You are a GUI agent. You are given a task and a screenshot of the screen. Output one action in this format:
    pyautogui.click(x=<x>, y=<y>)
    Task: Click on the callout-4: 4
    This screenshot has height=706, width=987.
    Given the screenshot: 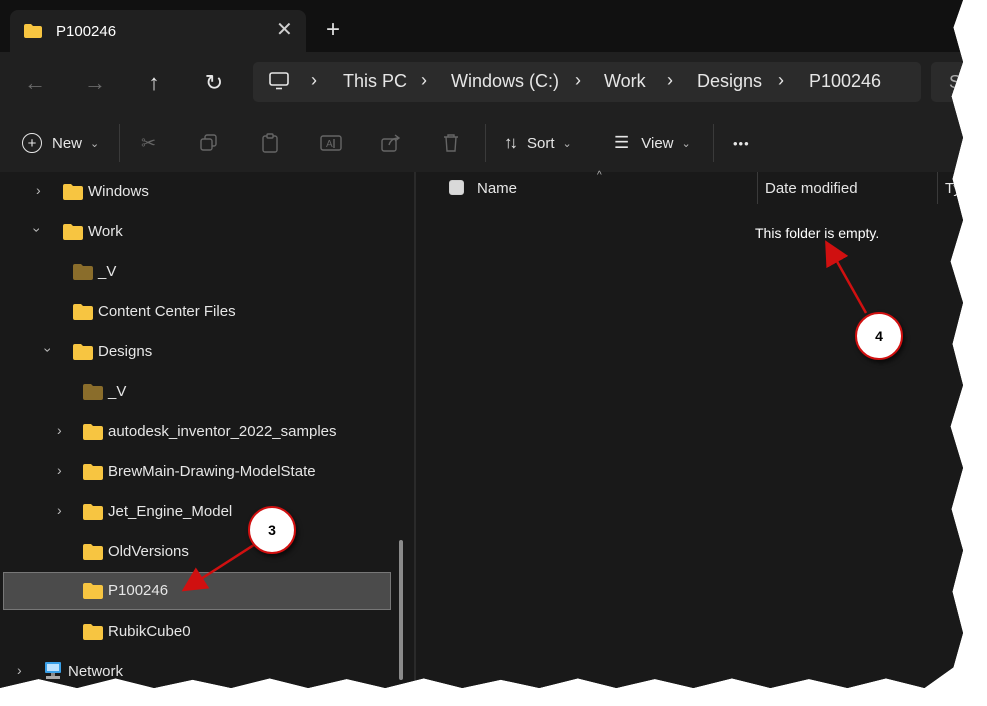 What is the action you would take?
    pyautogui.click(x=879, y=336)
    